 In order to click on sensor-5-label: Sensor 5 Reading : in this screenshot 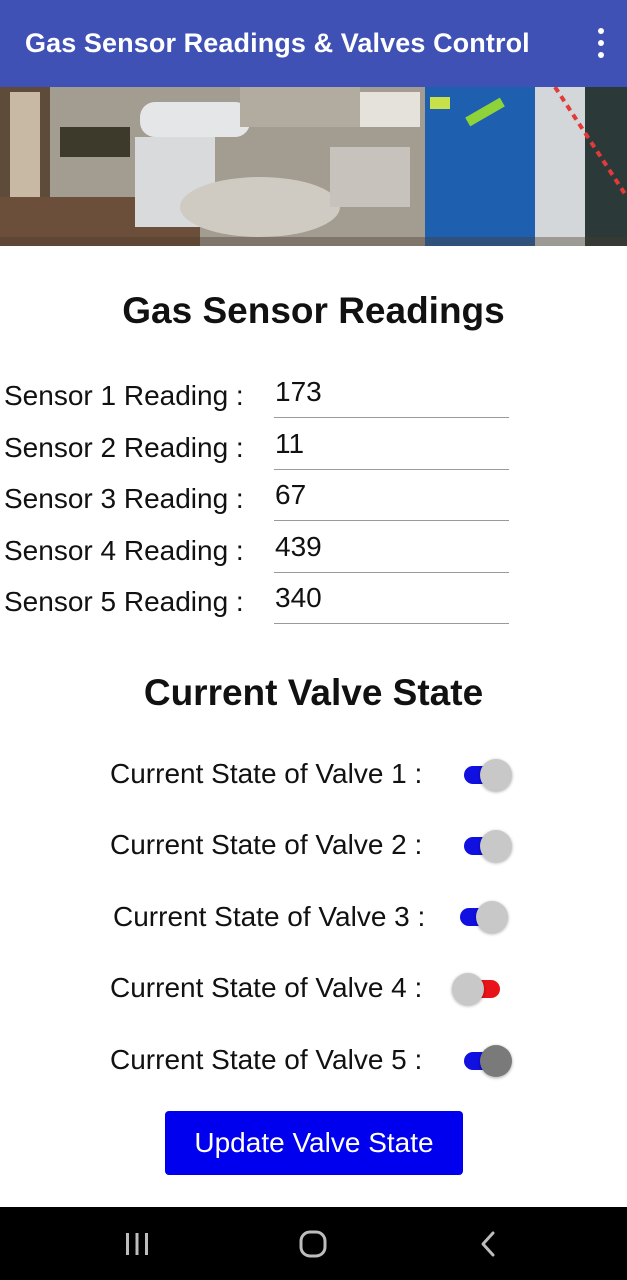, I will do `click(124, 601)`.